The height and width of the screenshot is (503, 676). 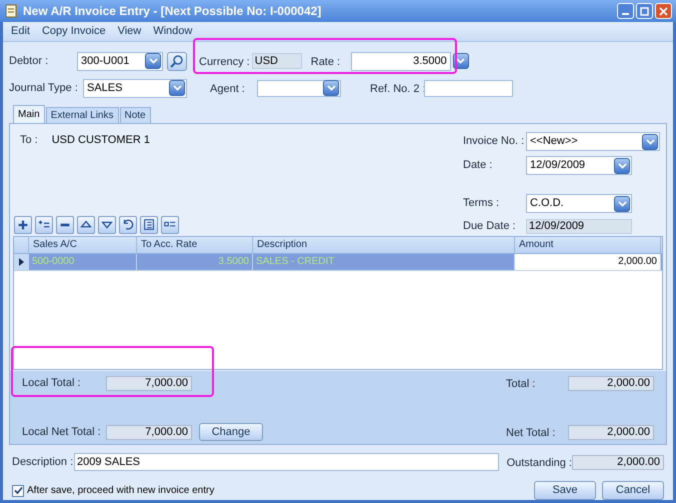 What do you see at coordinates (101, 140) in the screenshot?
I see `customer-name: USD CUSTOMER 1` at bounding box center [101, 140].